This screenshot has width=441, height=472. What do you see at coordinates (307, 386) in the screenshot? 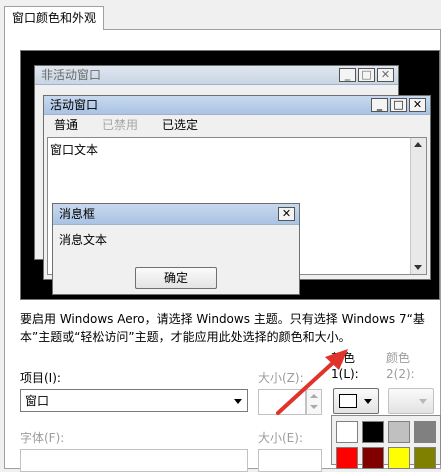
I see `arrow-shaft` at bounding box center [307, 386].